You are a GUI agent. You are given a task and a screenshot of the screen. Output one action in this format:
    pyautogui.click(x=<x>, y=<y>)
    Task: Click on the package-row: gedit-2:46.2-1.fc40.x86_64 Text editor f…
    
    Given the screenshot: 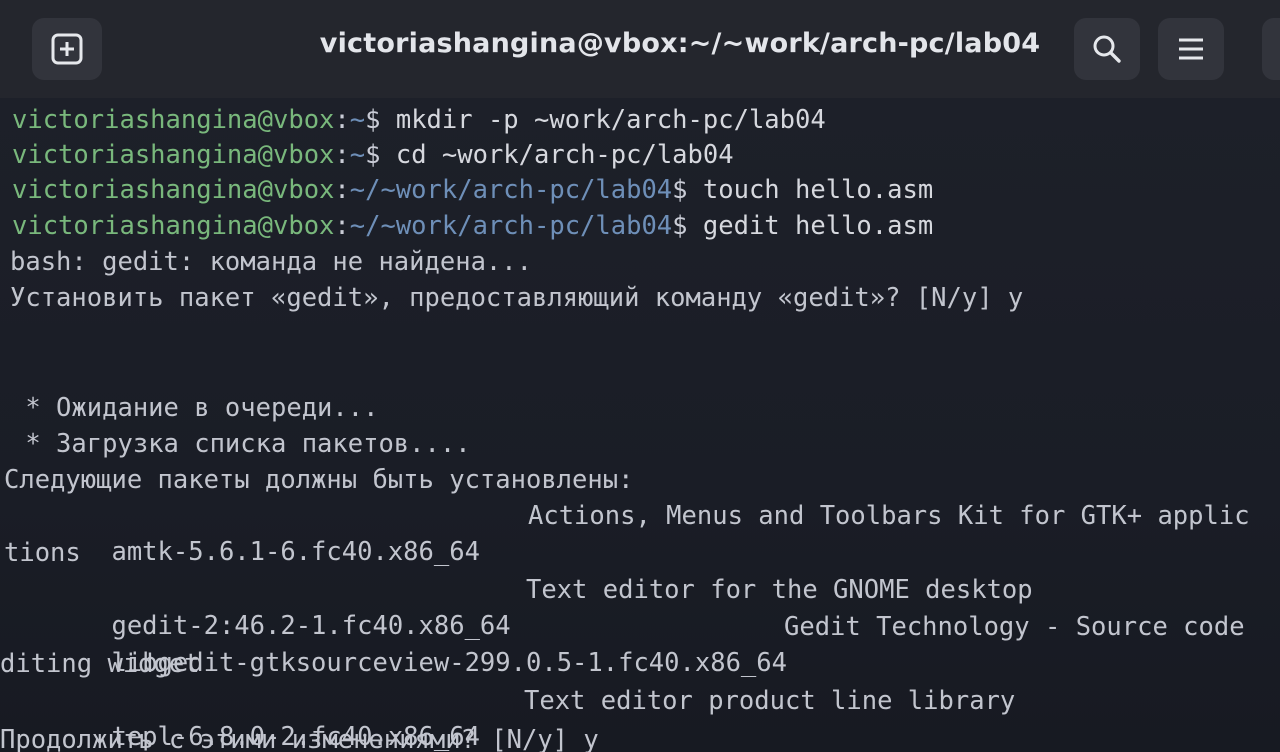 What is the action you would take?
    pyautogui.click(x=642, y=606)
    